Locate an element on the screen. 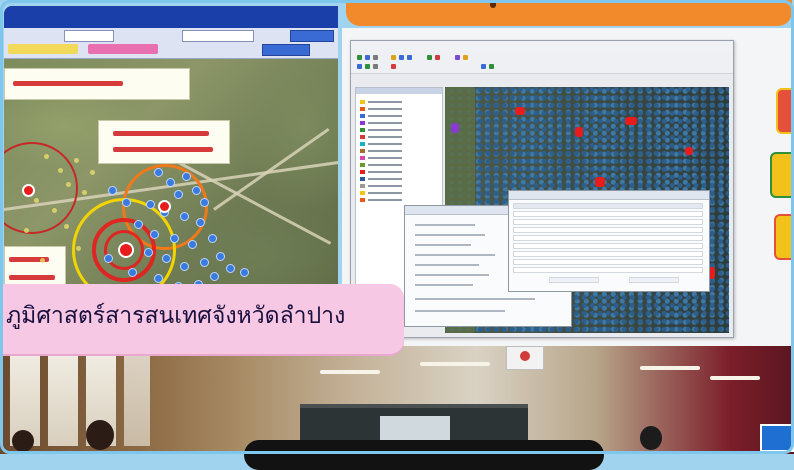 The width and height of the screenshot is (794, 470). identify-icon is located at coordinates (457, 57).